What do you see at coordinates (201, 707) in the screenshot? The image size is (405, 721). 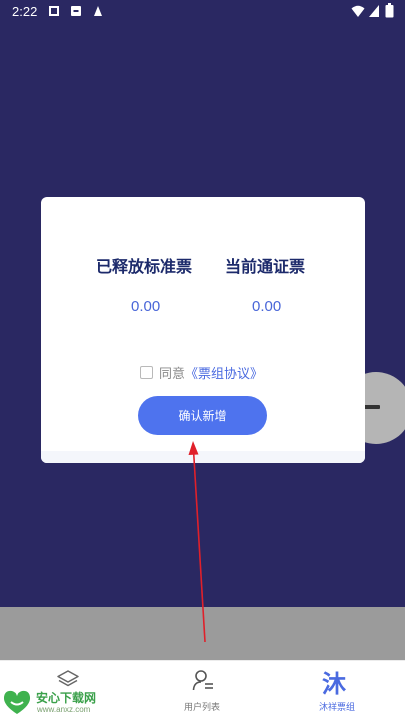 I see `nav-label-user-list: 用户列表` at bounding box center [201, 707].